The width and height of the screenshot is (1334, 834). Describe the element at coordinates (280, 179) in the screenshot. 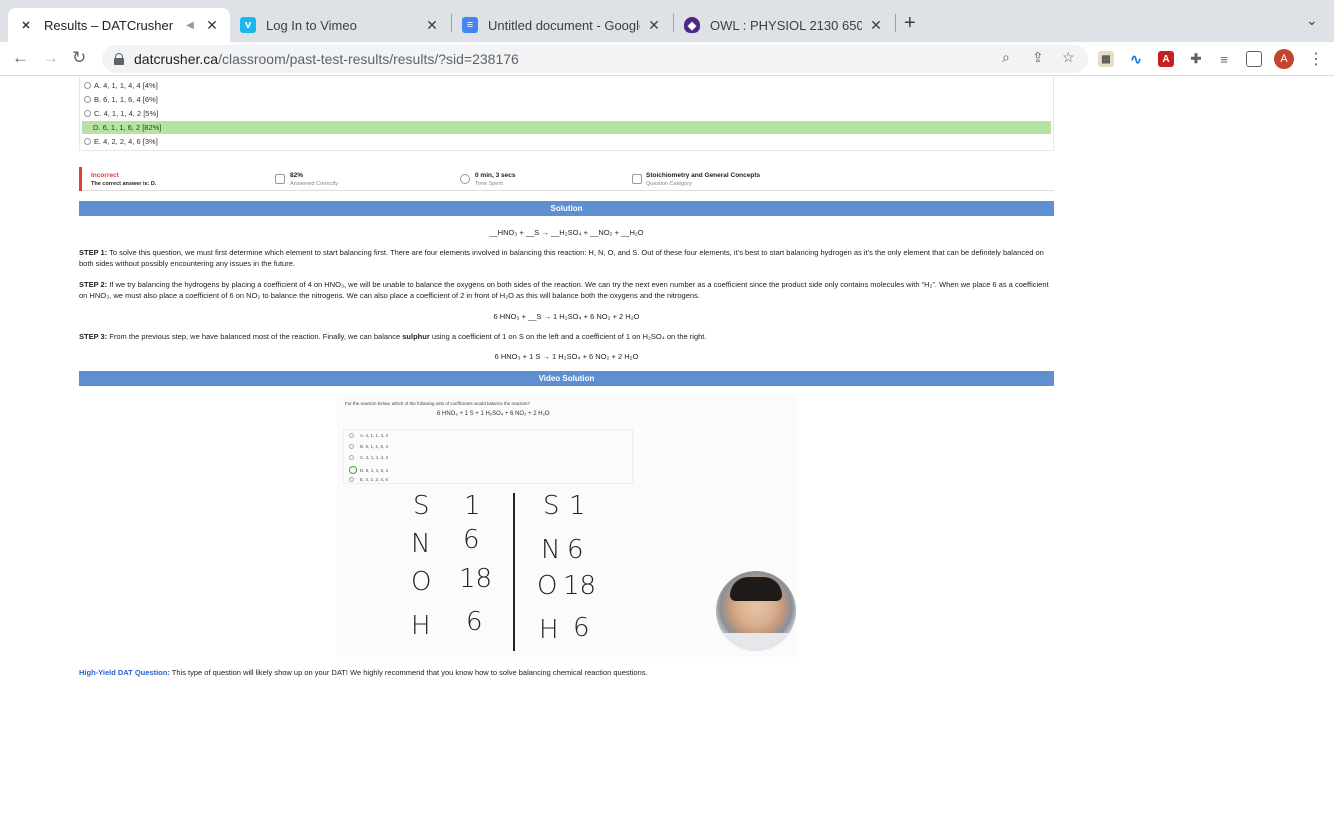

I see `chart-icon` at that location.